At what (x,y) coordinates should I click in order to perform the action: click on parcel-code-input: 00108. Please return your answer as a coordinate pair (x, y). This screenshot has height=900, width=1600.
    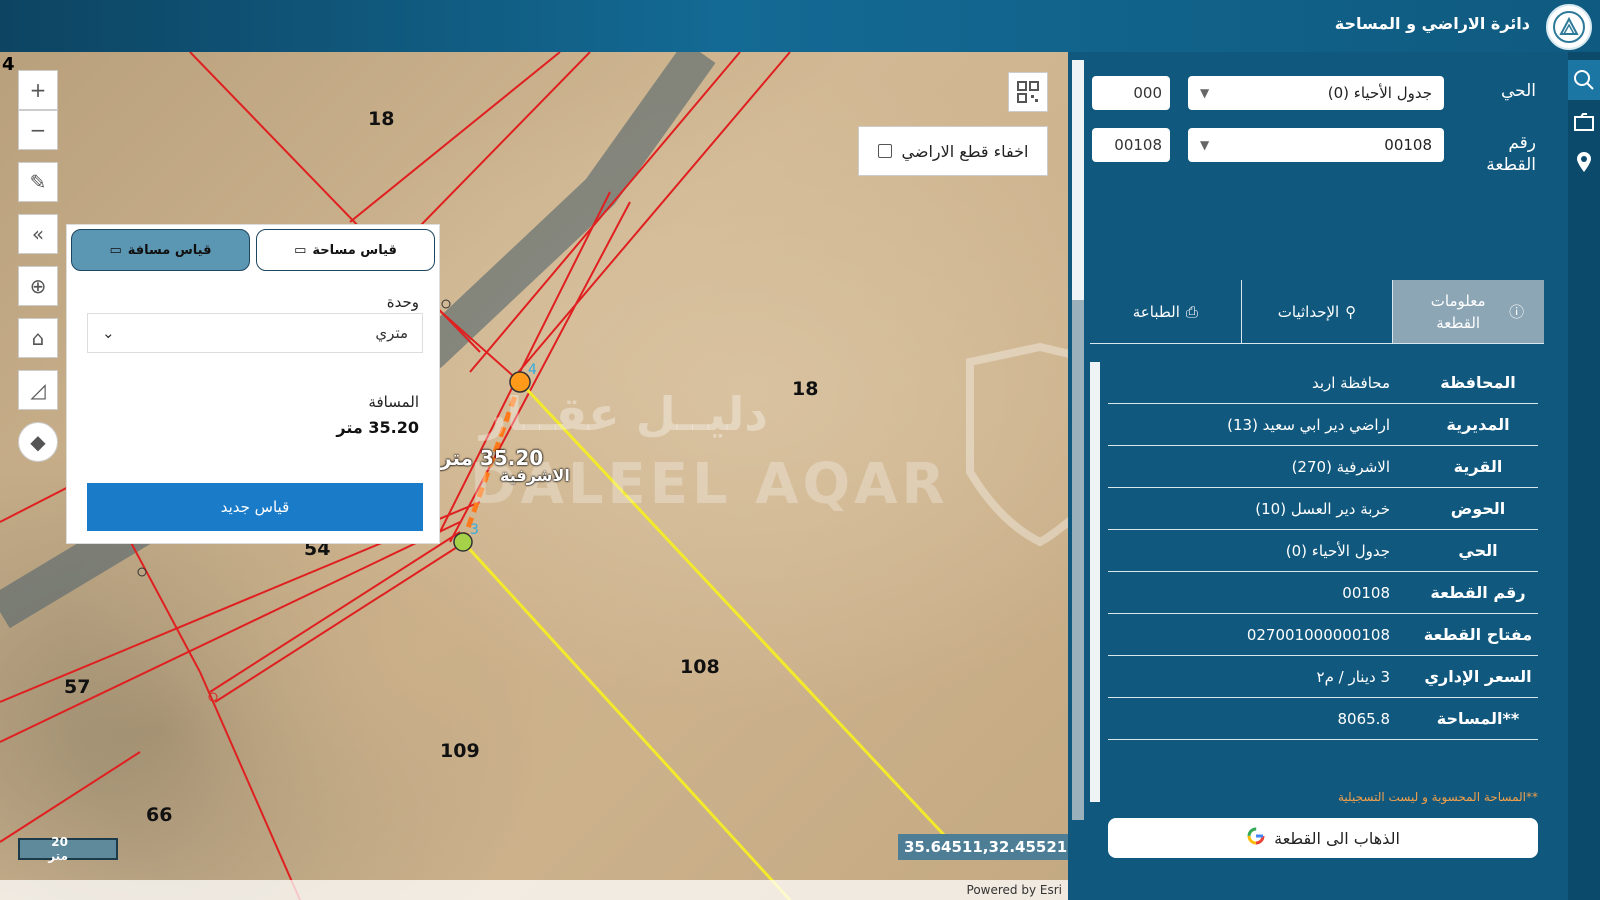
    Looking at the image, I should click on (1131, 145).